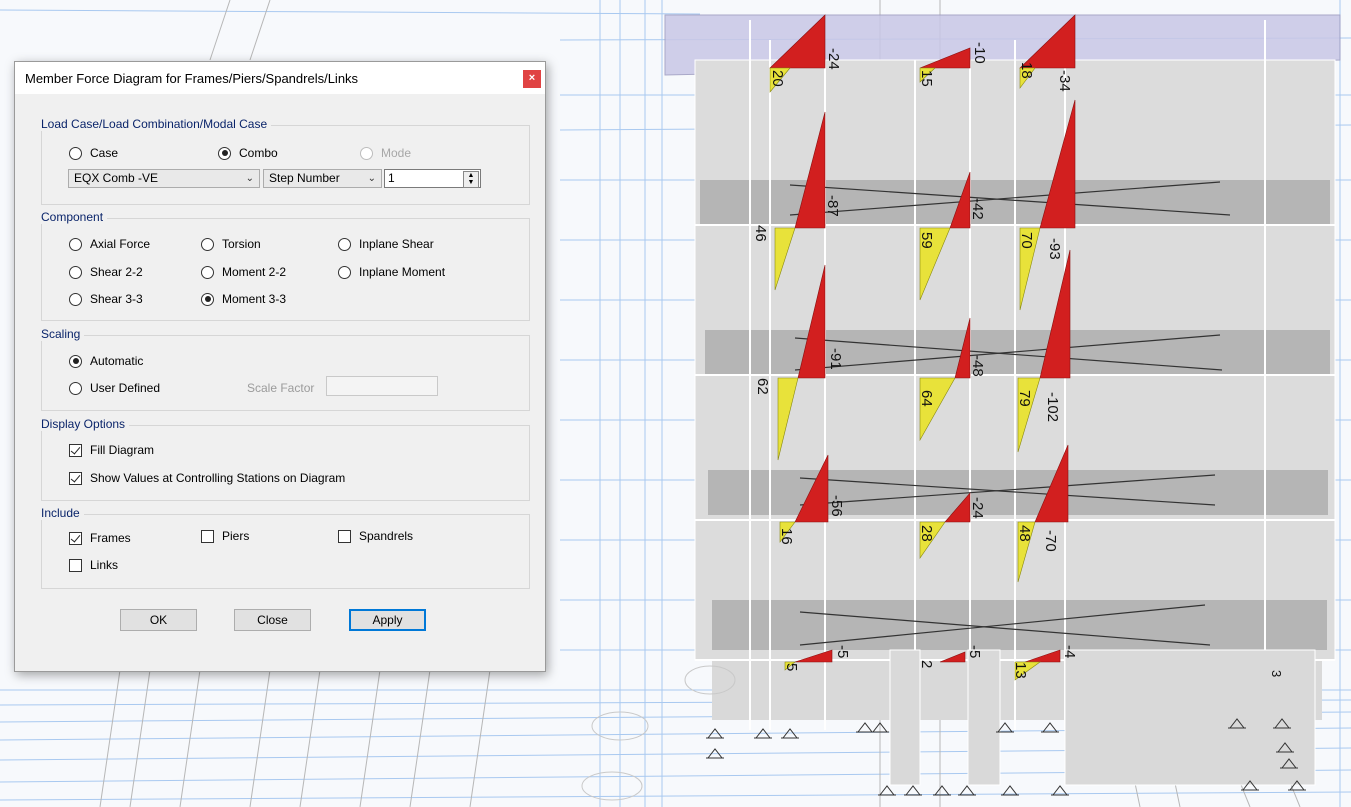  I want to click on checkbox-label: Piers, so click(236, 536).